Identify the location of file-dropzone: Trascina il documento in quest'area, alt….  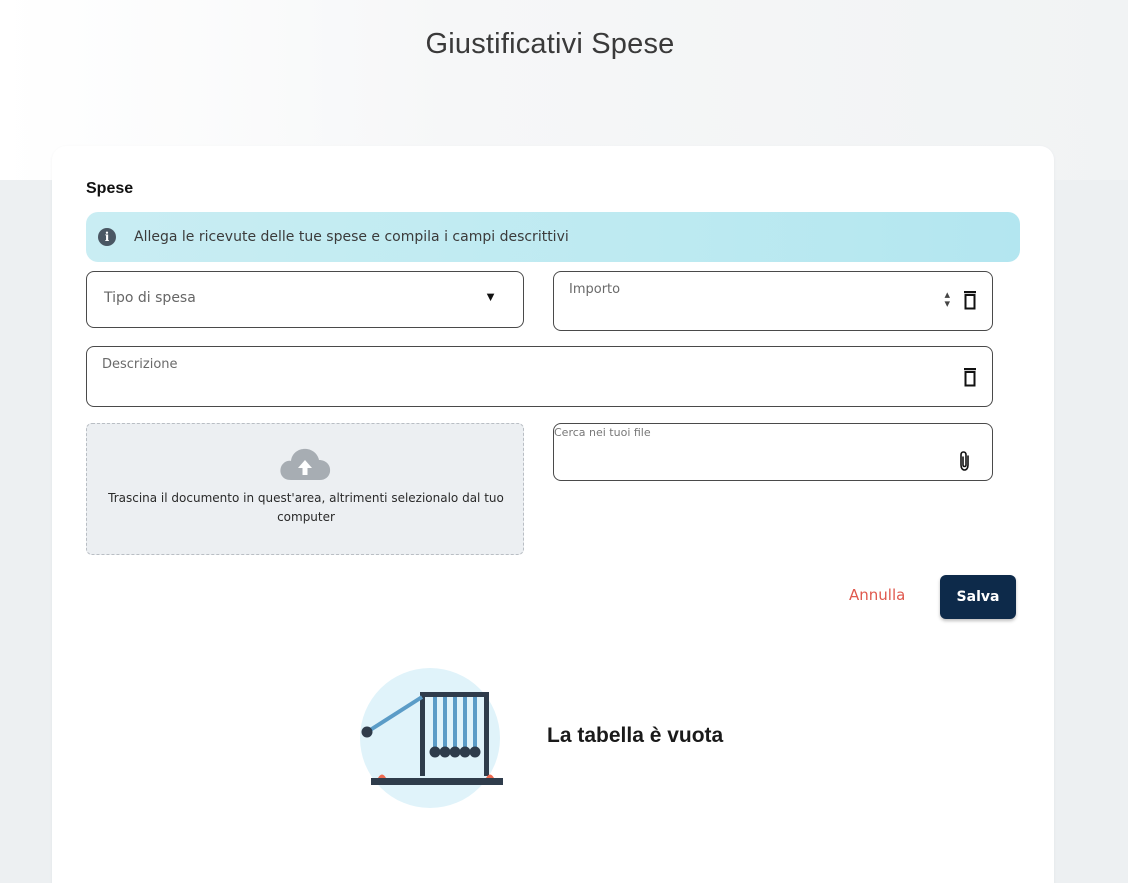
(305, 489).